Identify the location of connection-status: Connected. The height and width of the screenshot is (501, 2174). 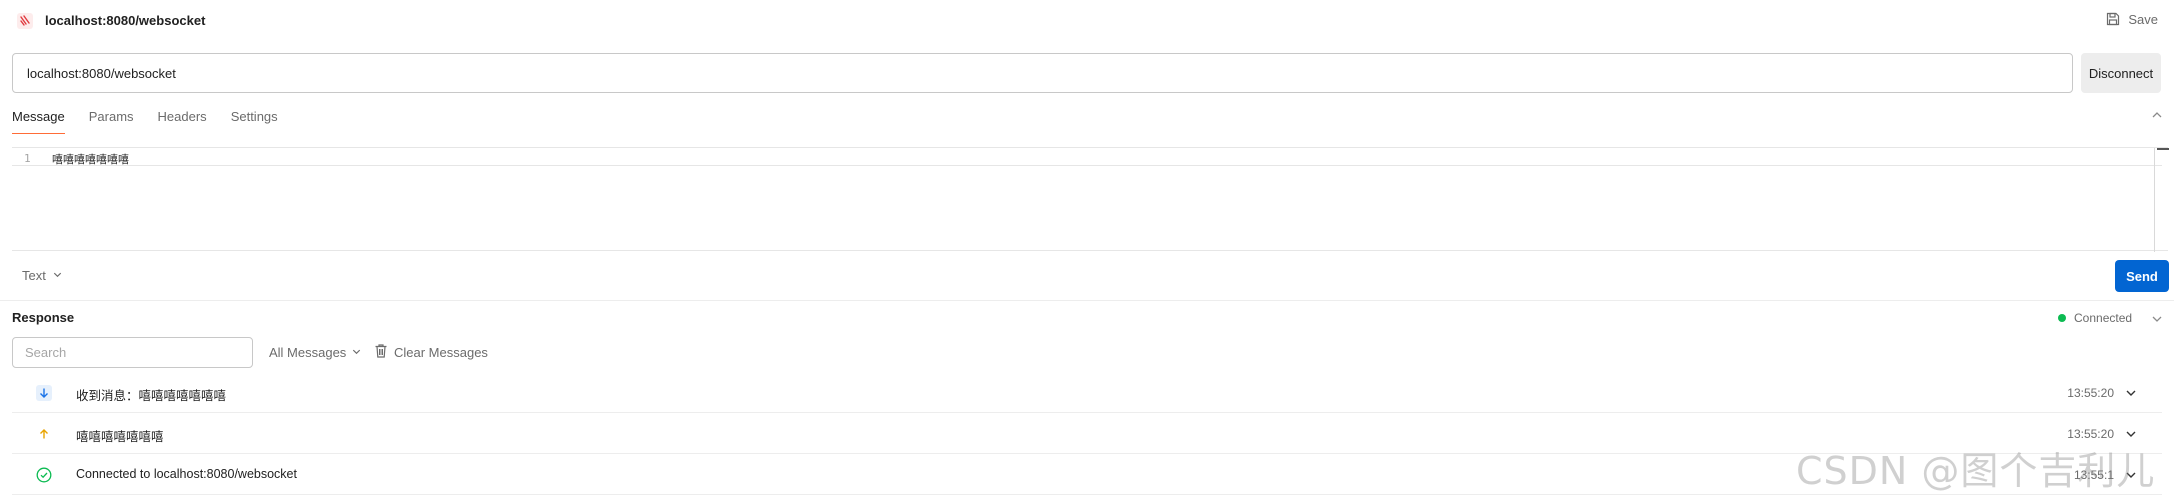
(2095, 318).